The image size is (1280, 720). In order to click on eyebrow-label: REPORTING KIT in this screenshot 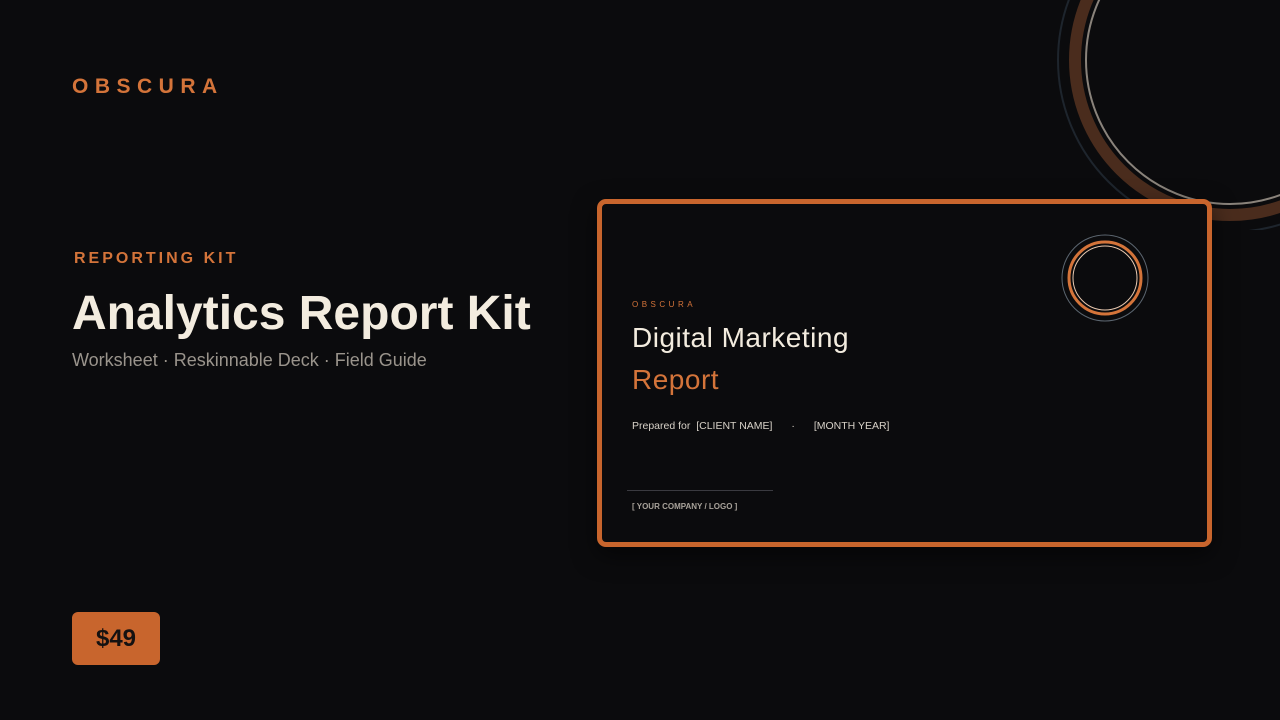, I will do `click(156, 258)`.